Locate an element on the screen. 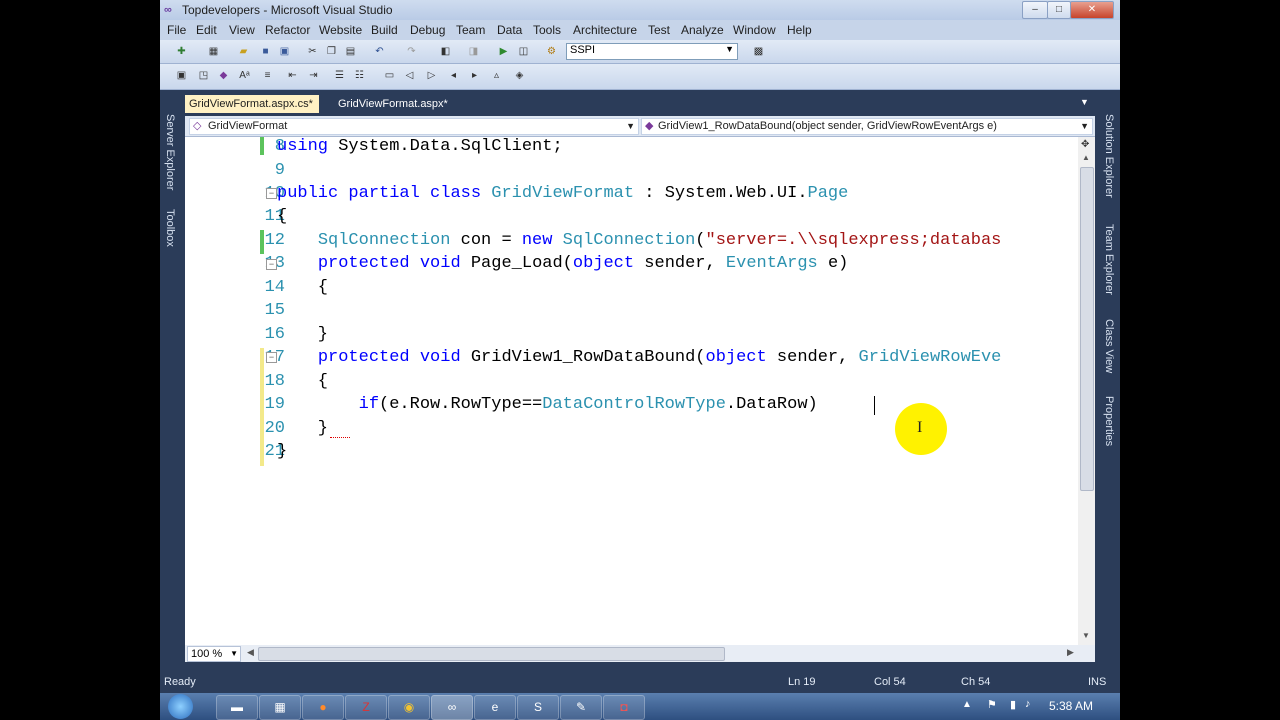 Image resolution: width=1280 pixels, height=720 pixels. class-view-tab: Class View is located at coordinates (1109, 346).